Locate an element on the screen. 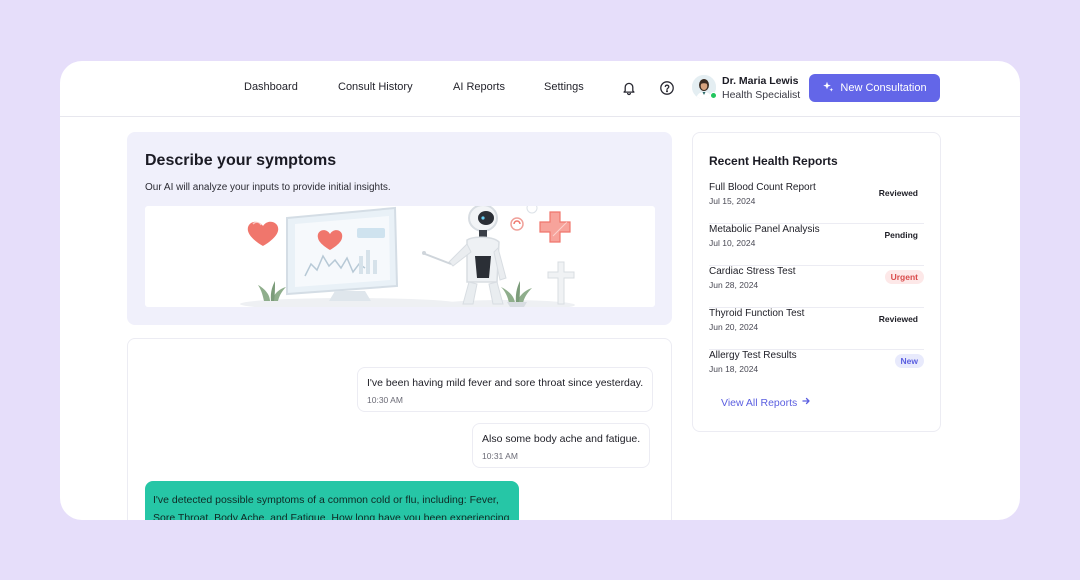 The image size is (1080, 580). nav-settings: Settings is located at coordinates (564, 87).